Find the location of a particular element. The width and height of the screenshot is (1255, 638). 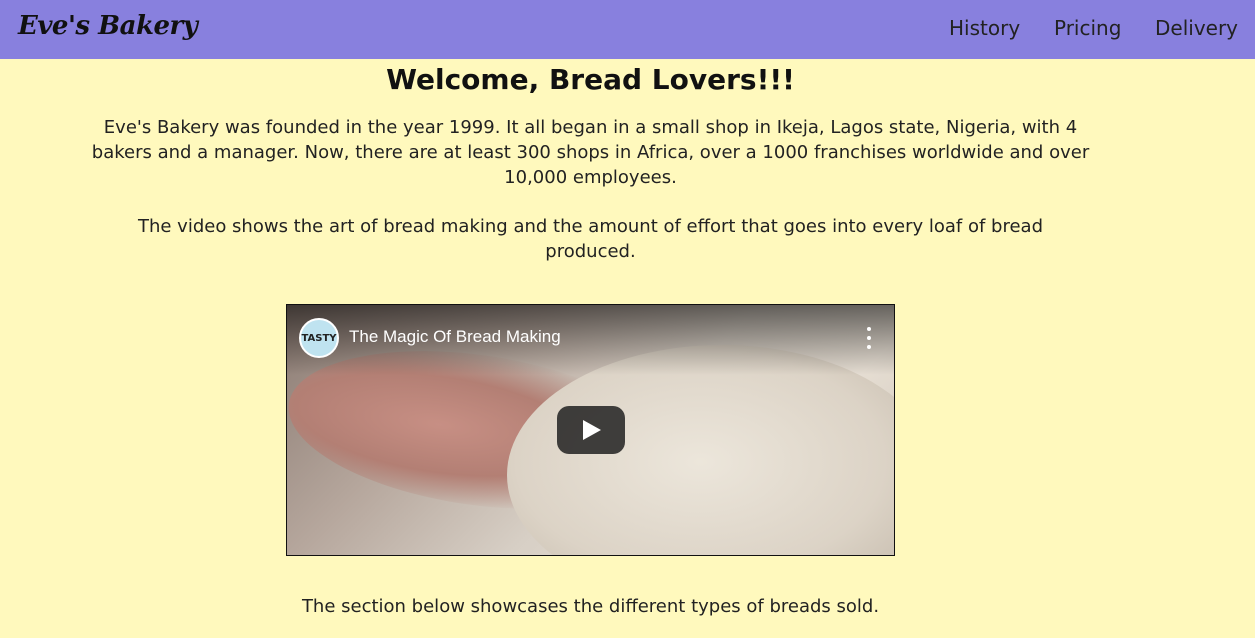

play-button is located at coordinates (591, 430).